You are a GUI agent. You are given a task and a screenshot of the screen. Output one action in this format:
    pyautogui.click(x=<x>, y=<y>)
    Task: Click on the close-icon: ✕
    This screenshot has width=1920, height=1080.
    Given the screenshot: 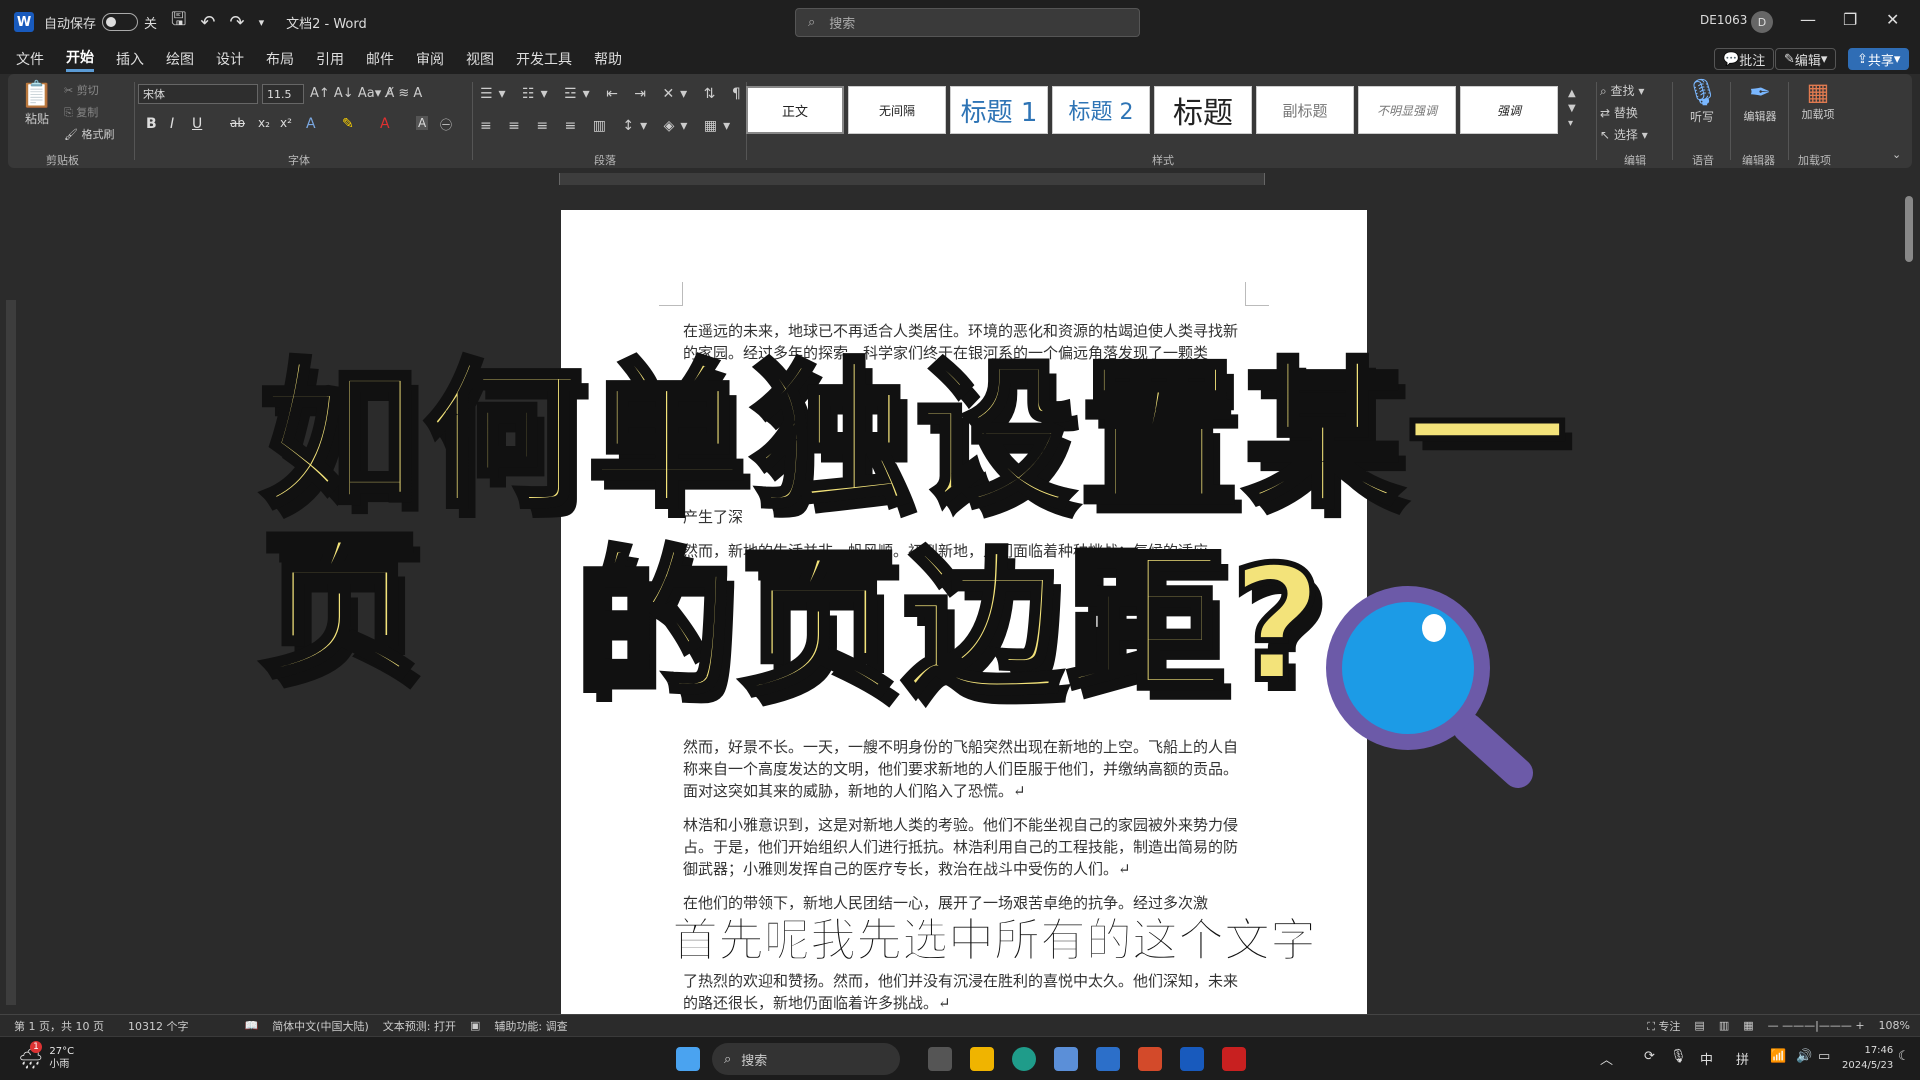 What is the action you would take?
    pyautogui.click(x=1892, y=19)
    